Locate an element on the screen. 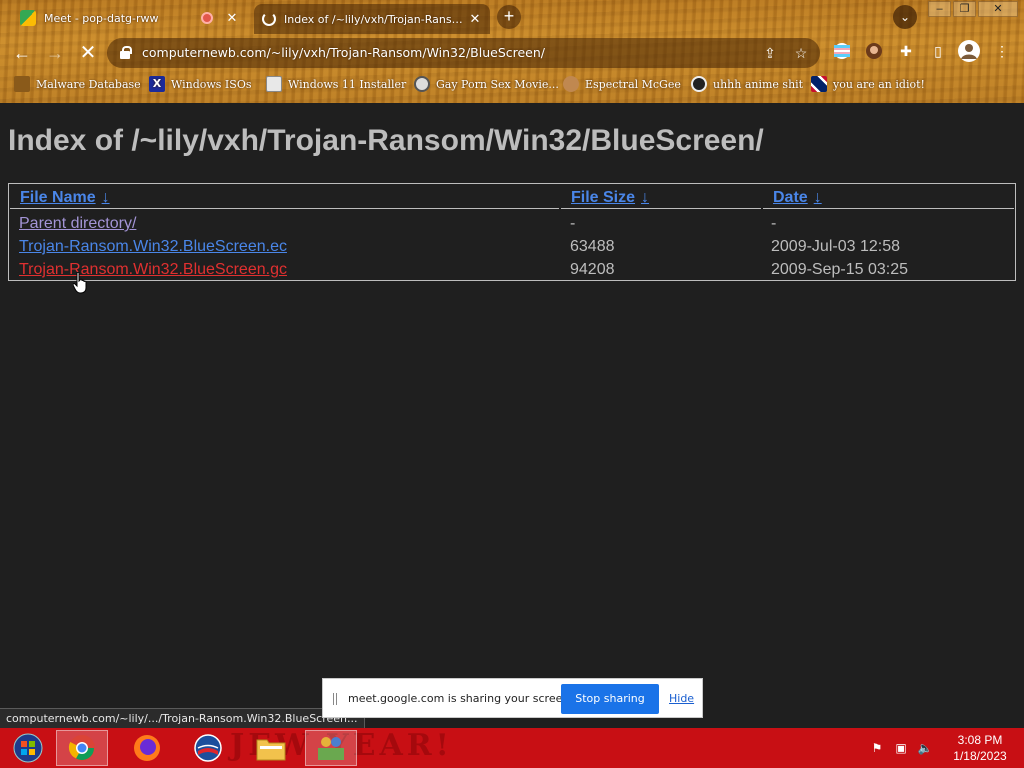  avatar-extension-icon is located at coordinates (874, 51).